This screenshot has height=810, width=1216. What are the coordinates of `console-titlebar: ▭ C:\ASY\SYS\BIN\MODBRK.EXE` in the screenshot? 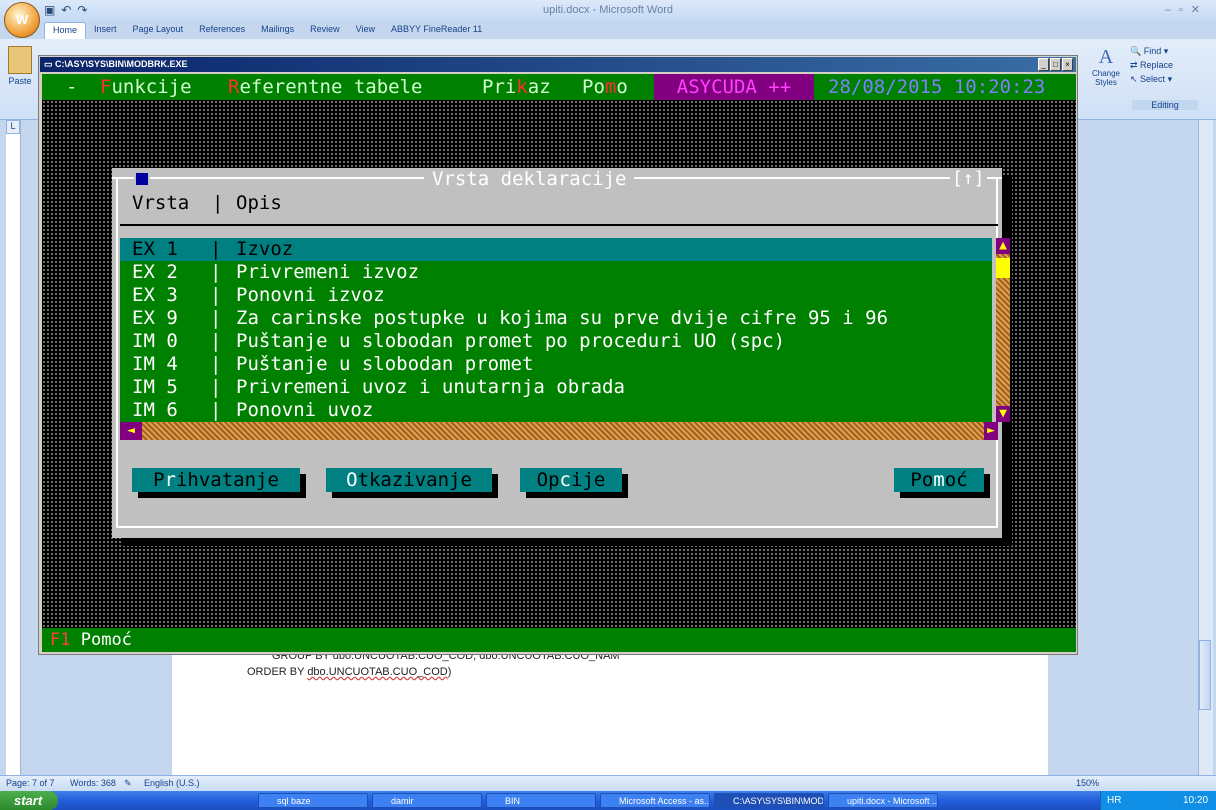 It's located at (558, 64).